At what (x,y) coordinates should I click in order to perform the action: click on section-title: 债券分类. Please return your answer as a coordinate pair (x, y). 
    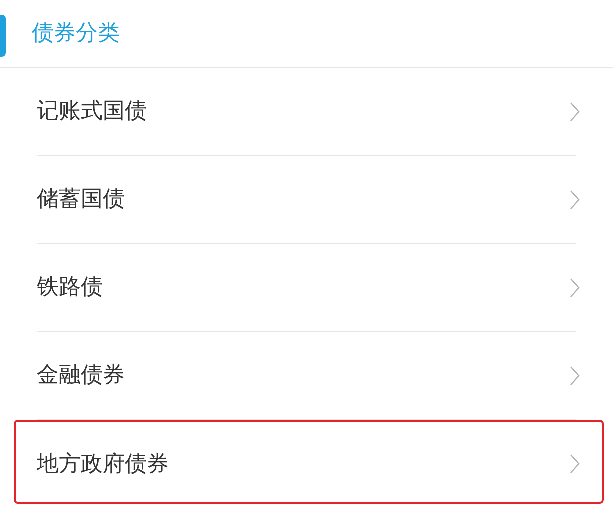
    Looking at the image, I should click on (76, 34).